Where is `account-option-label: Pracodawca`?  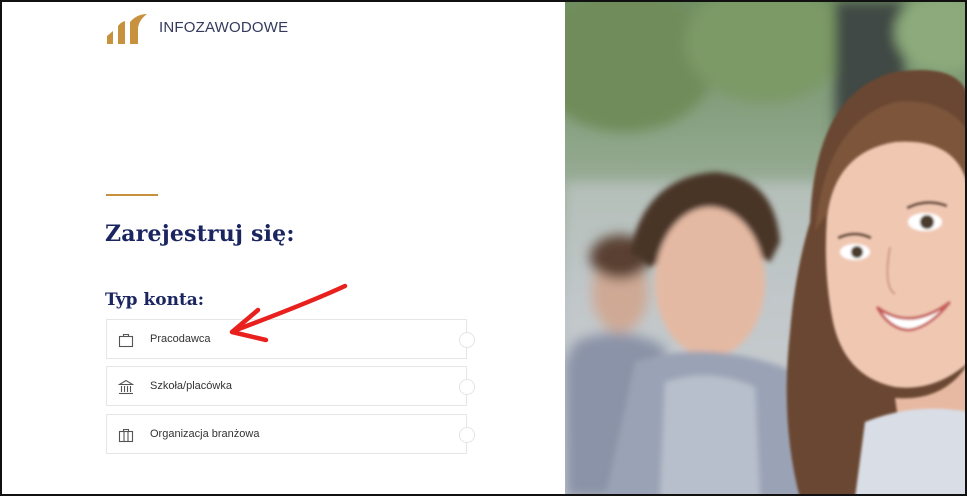 account-option-label: Pracodawca is located at coordinates (180, 339).